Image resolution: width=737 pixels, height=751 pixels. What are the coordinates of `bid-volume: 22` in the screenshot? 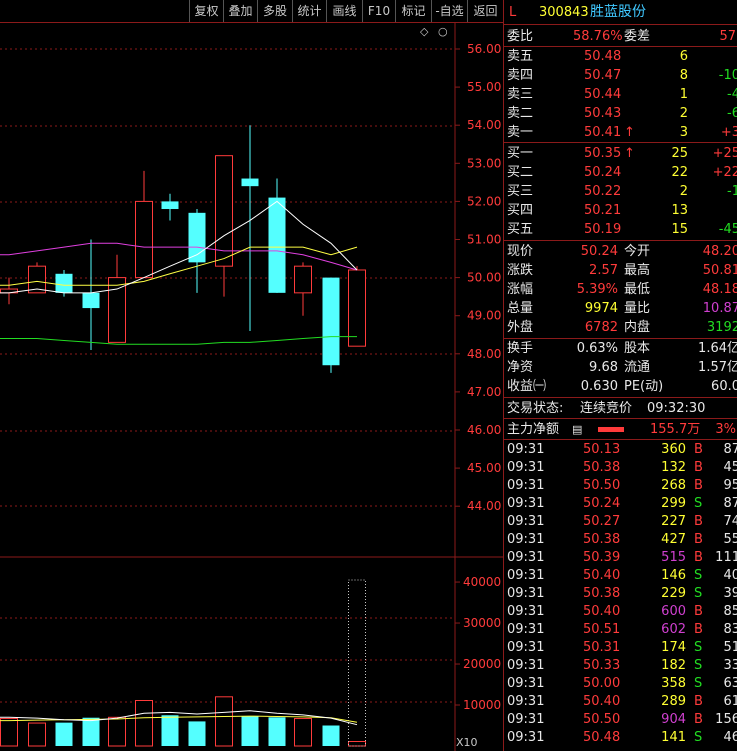 It's located at (679, 172).